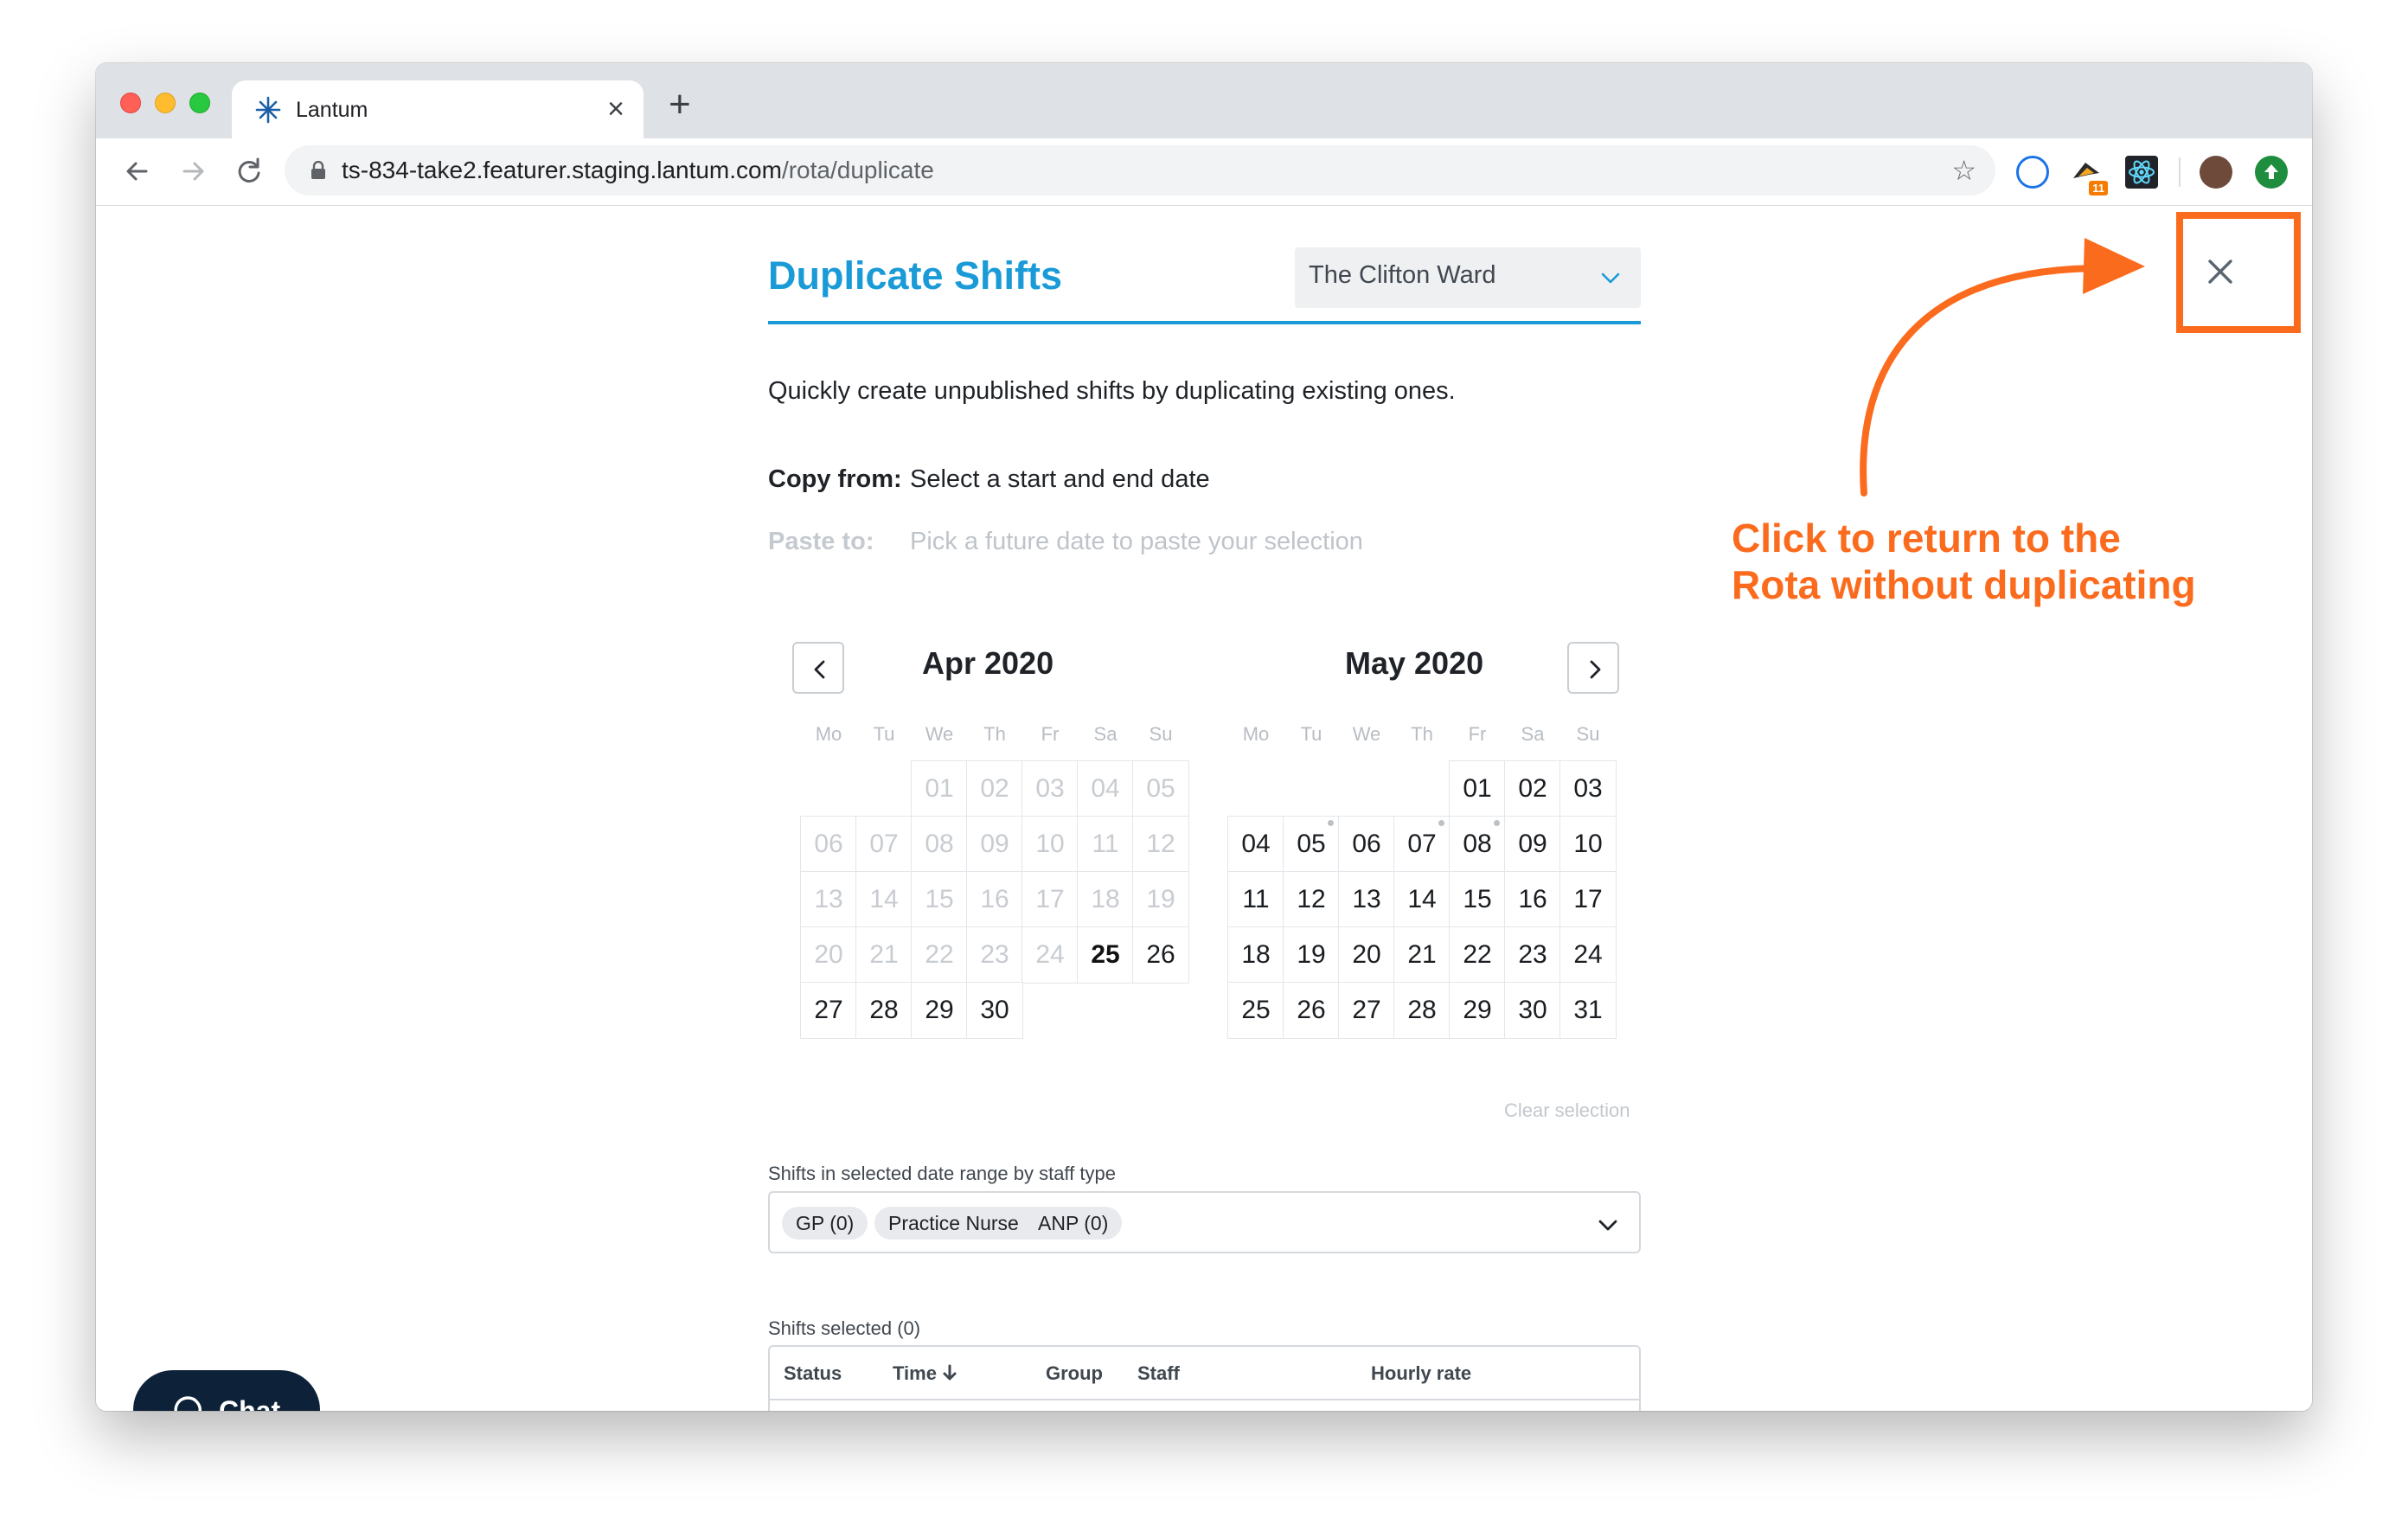 Image resolution: width=2408 pixels, height=1538 pixels. I want to click on new-tab-icon: +, so click(680, 105).